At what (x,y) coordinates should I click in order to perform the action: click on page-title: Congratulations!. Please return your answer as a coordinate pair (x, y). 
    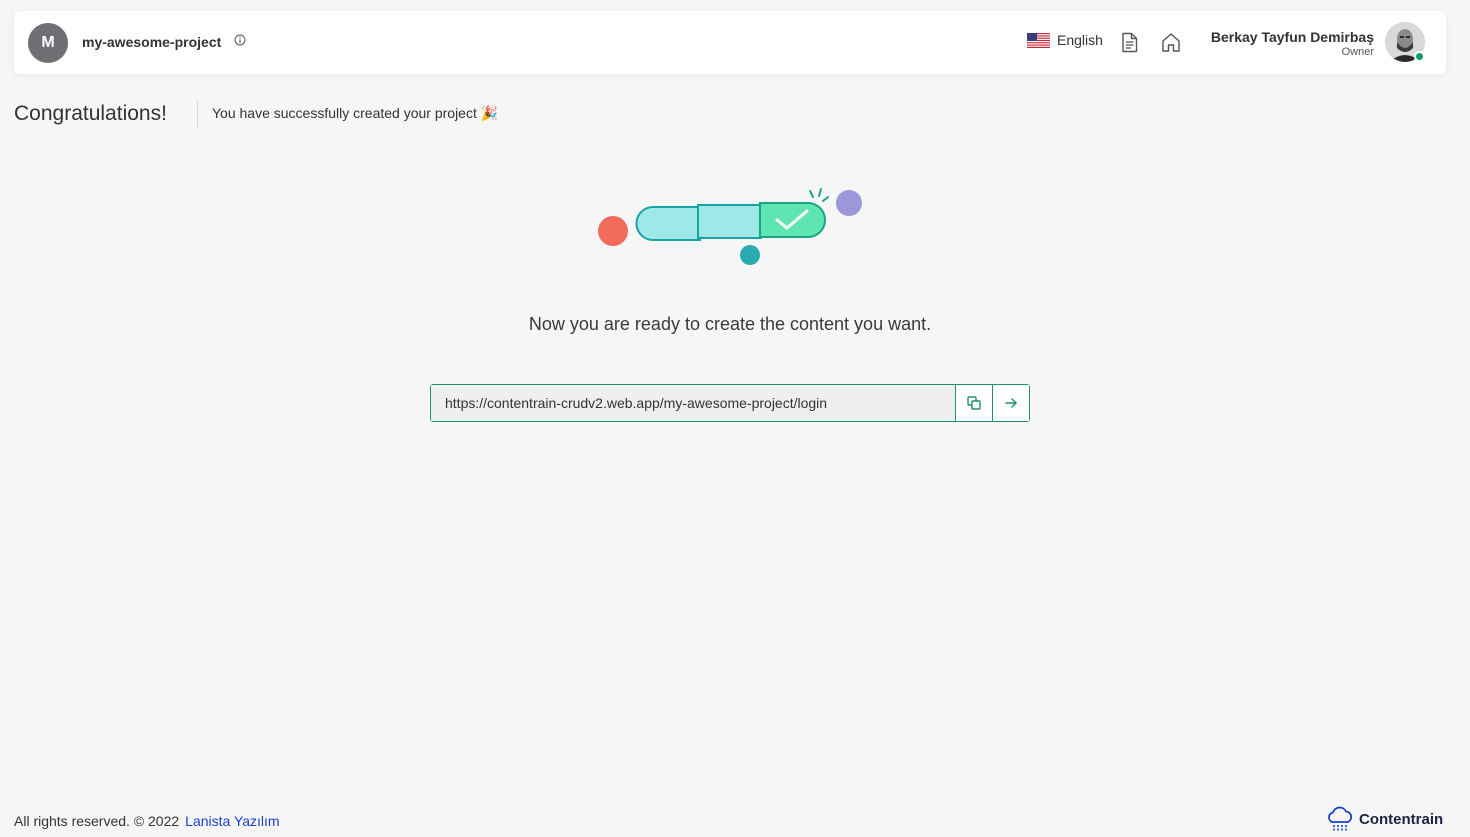
    Looking at the image, I should click on (90, 113).